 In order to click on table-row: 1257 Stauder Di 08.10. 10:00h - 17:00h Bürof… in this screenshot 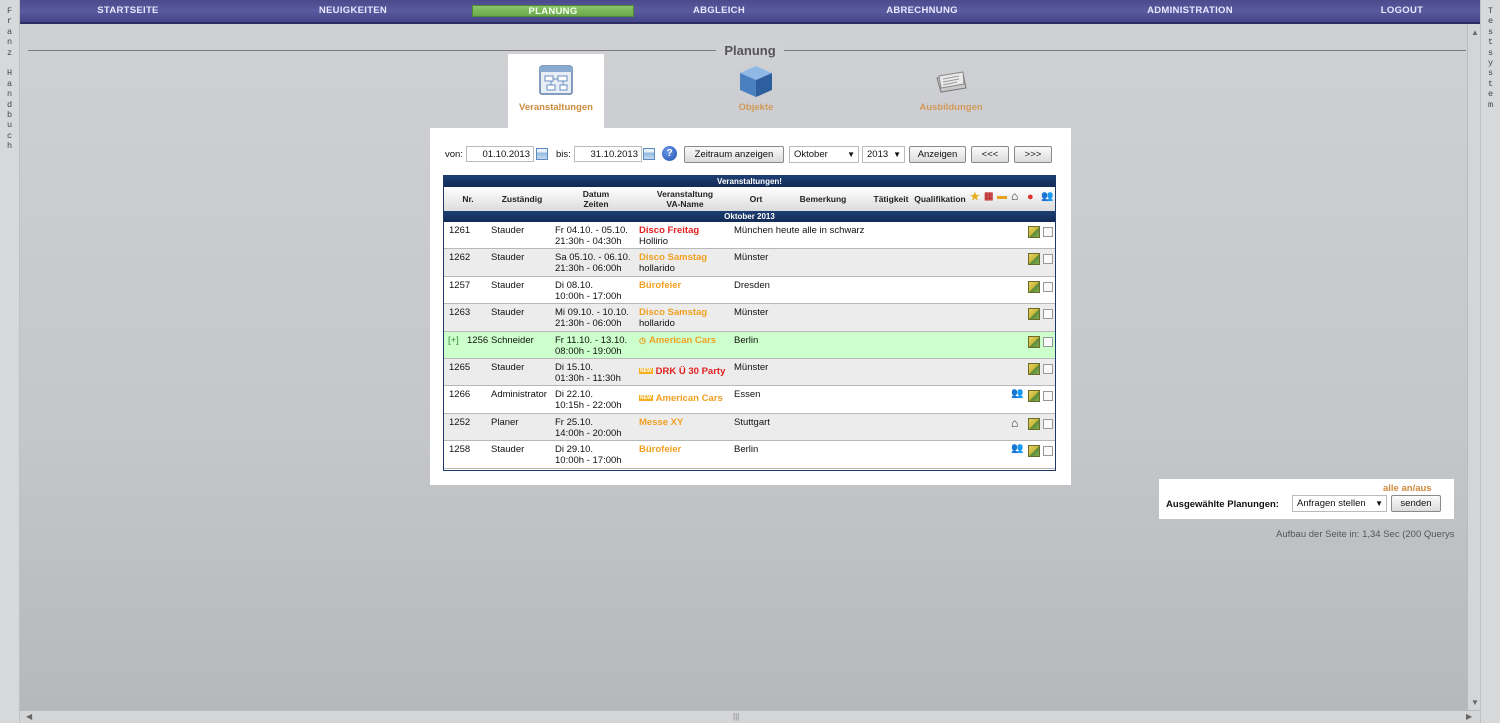, I will do `click(749, 290)`.